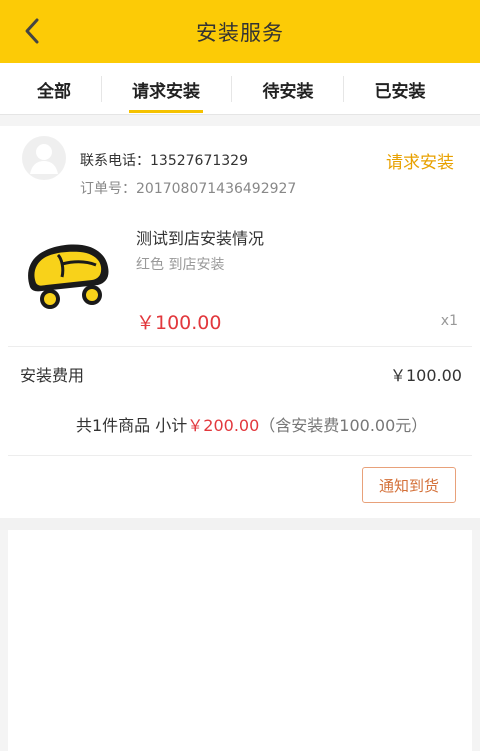  What do you see at coordinates (426, 375) in the screenshot?
I see `install-fee-value: ￥100.00` at bounding box center [426, 375].